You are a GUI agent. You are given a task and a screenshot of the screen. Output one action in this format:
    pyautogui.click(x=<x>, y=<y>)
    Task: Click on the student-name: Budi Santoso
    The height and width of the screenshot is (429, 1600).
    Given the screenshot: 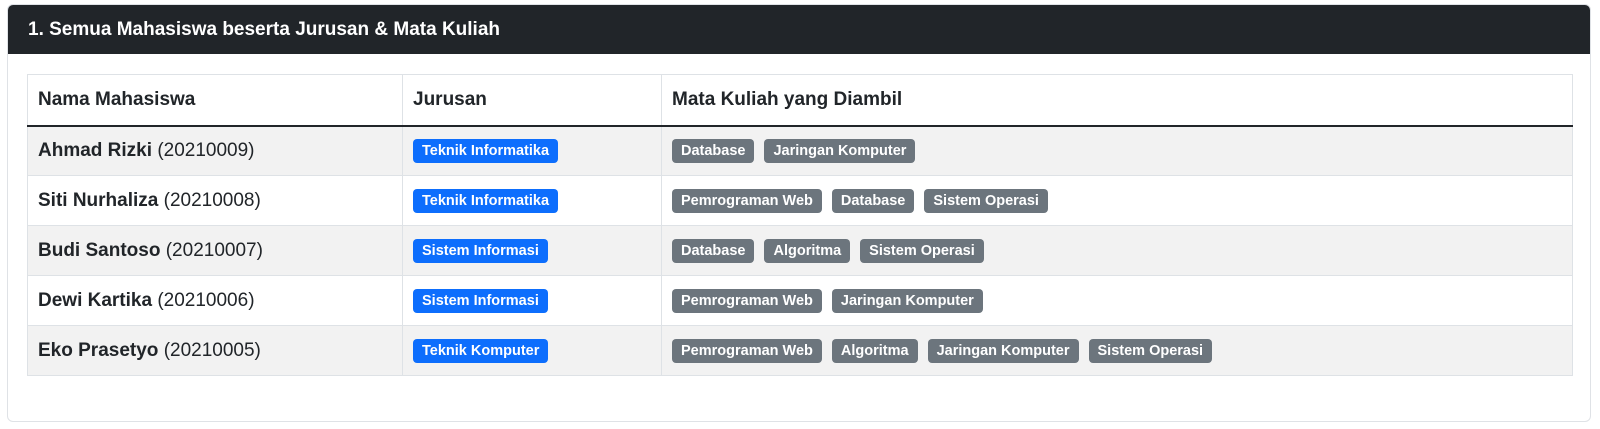 What is the action you would take?
    pyautogui.click(x=99, y=250)
    